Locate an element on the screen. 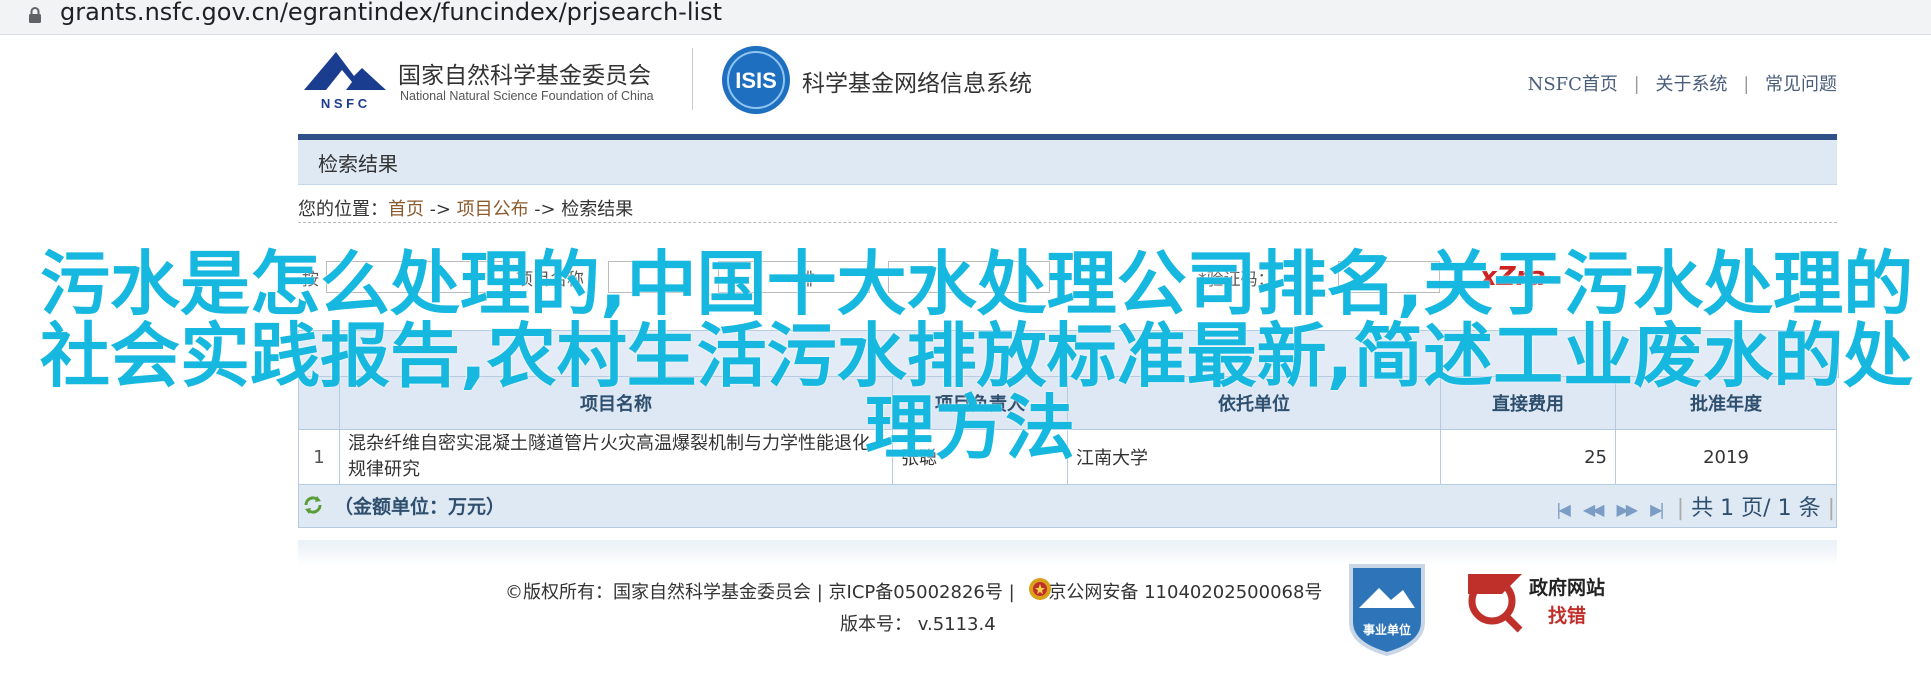 The width and height of the screenshot is (1931, 685). isis-logo: ISIS is located at coordinates (756, 80).